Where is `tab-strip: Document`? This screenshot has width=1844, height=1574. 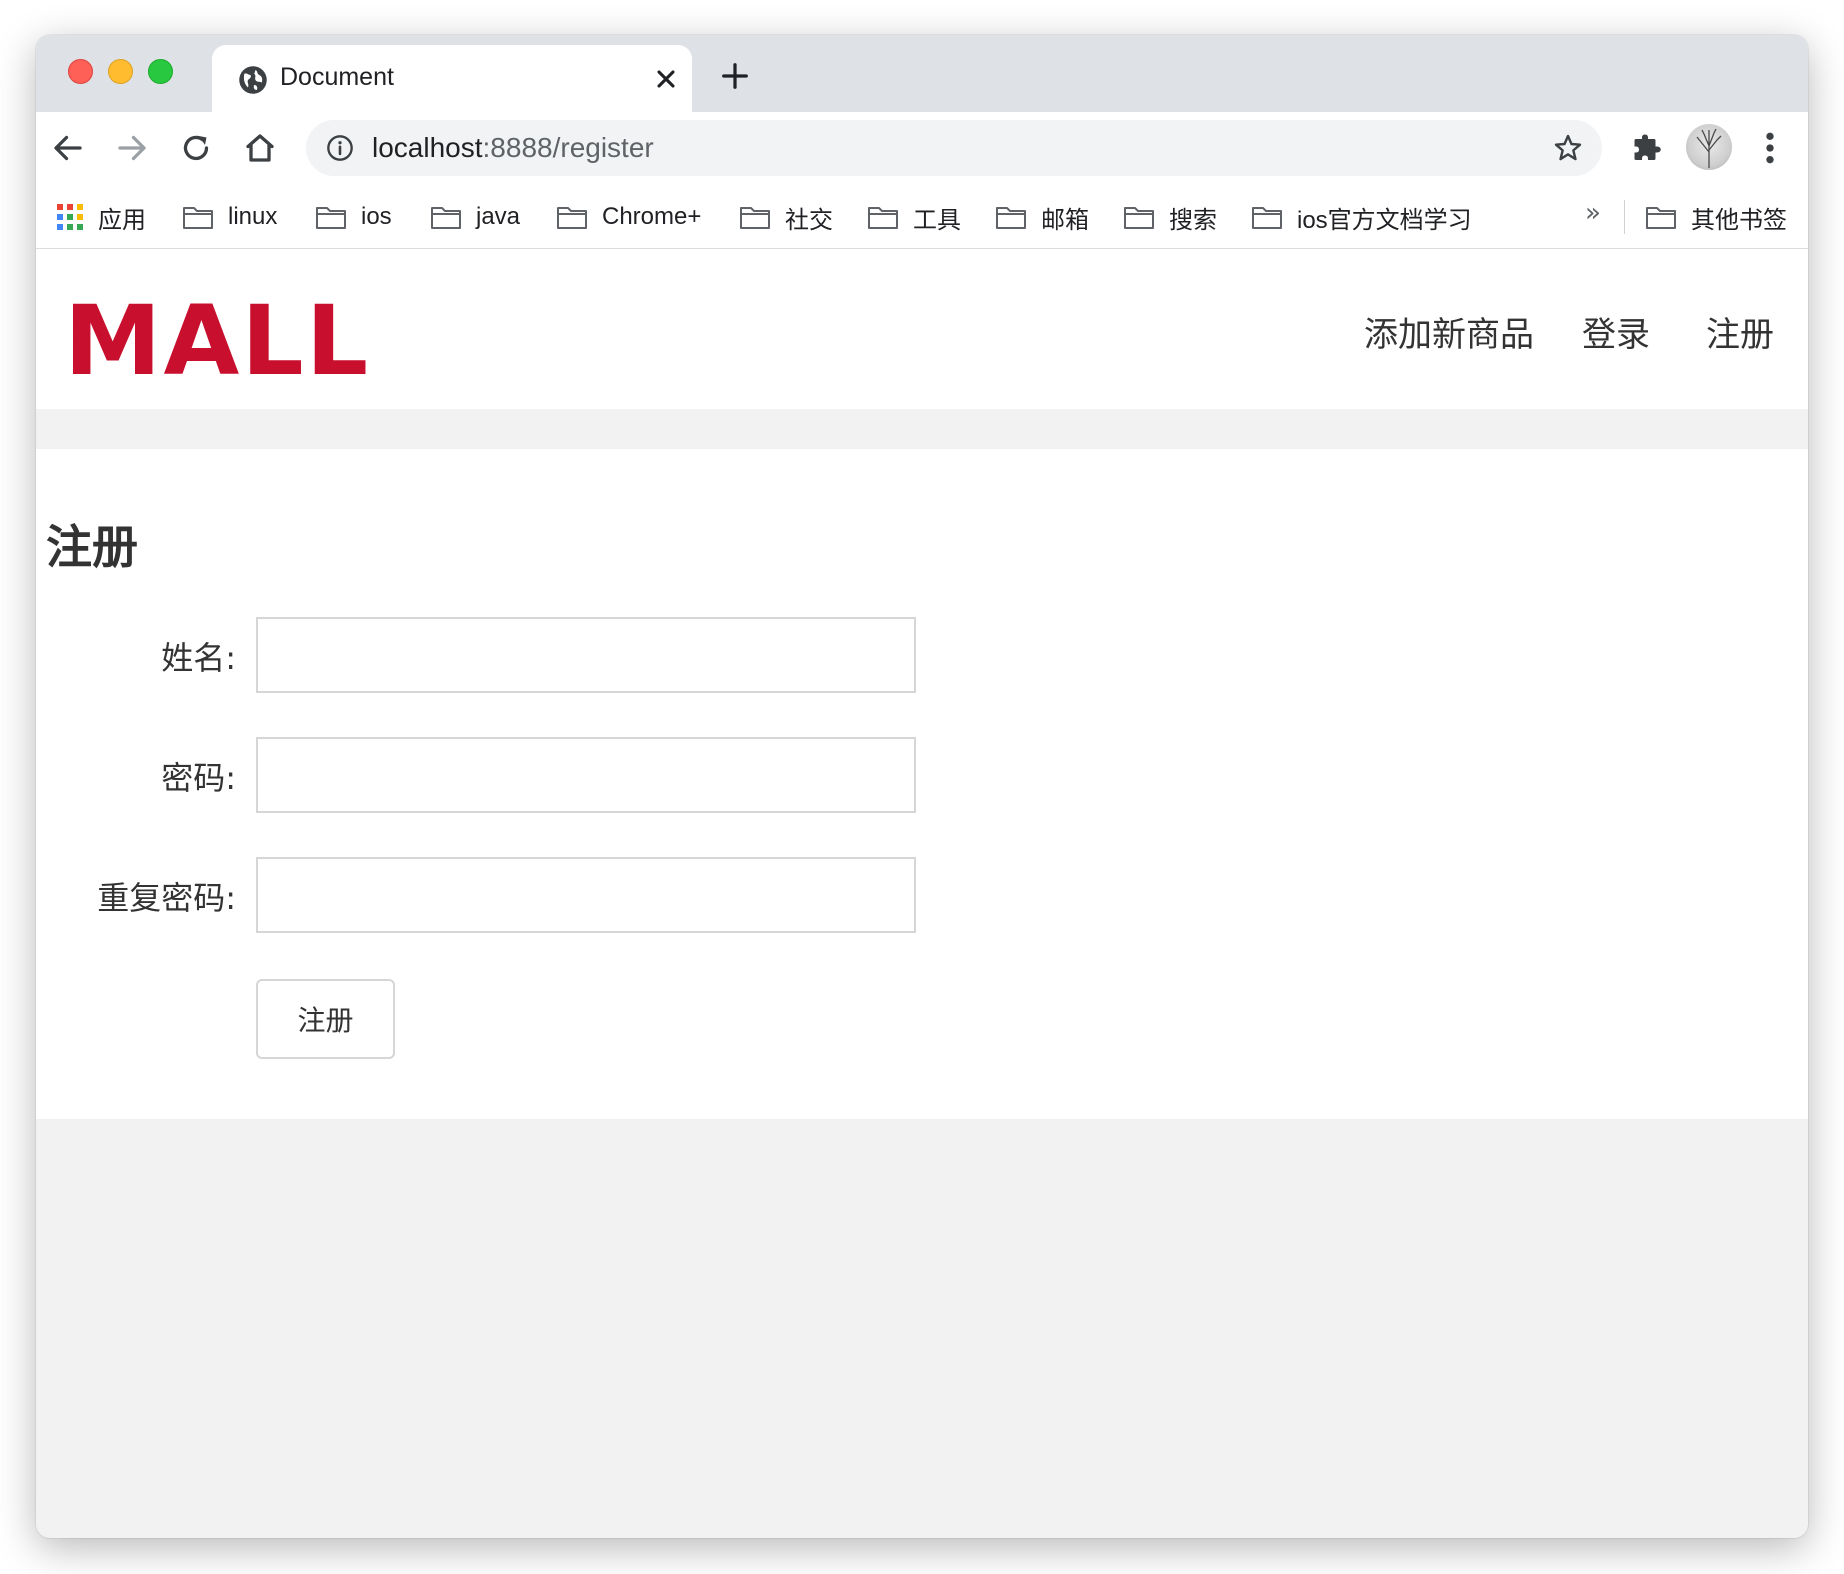 tab-strip: Document is located at coordinates (922, 73).